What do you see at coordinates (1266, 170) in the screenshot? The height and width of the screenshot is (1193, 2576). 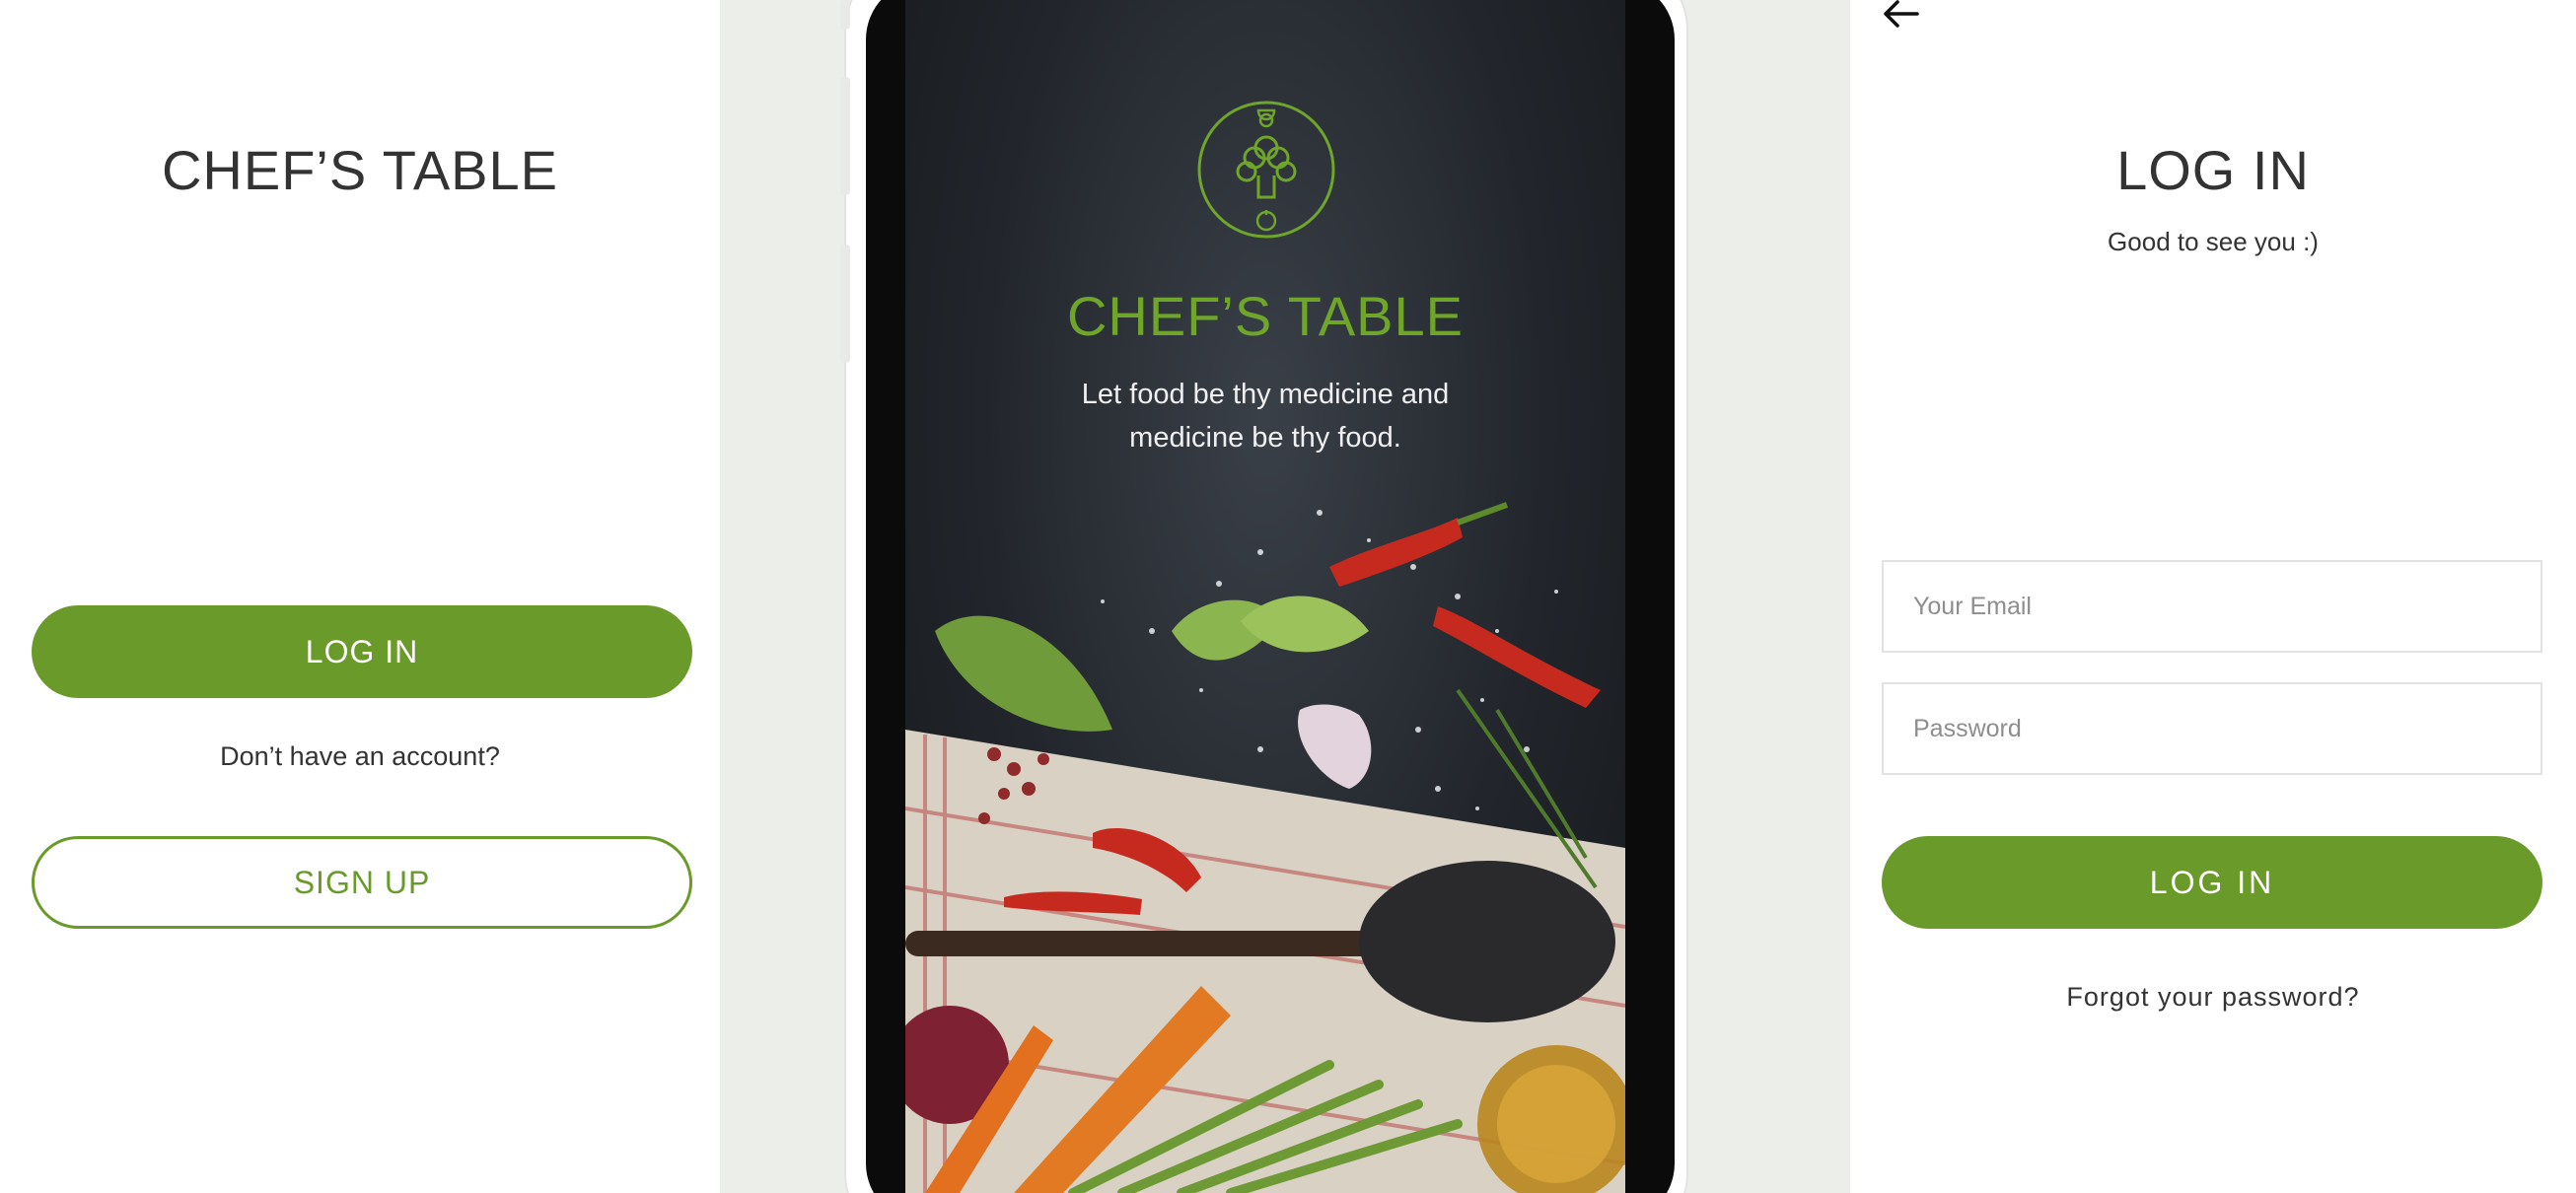 I see `chef-hat-icon` at bounding box center [1266, 170].